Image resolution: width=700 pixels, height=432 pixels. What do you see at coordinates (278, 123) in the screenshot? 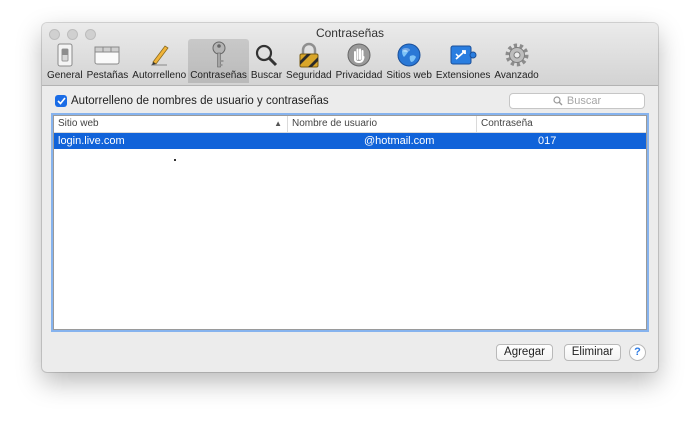
I see `sort-ascending-icon: ▲` at bounding box center [278, 123].